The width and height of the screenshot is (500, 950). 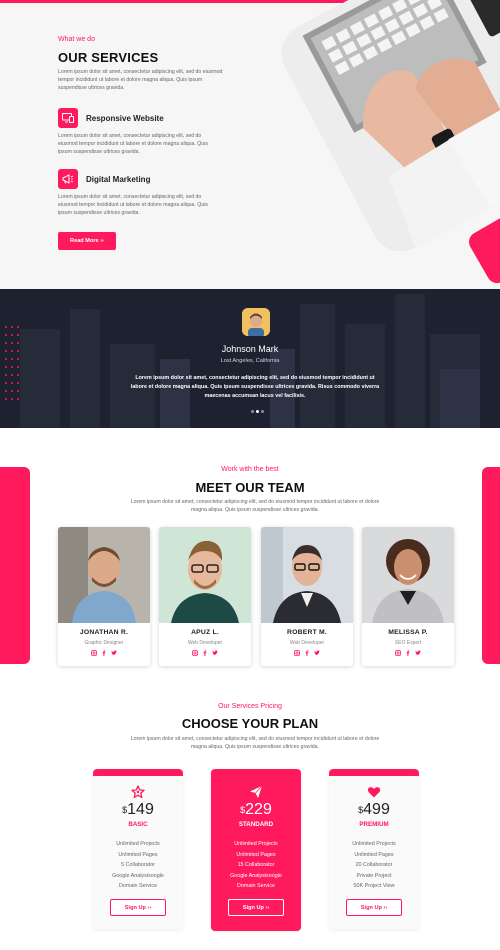 What do you see at coordinates (250, 361) in the screenshot?
I see `testimonial-location: Lost Angeles, California` at bounding box center [250, 361].